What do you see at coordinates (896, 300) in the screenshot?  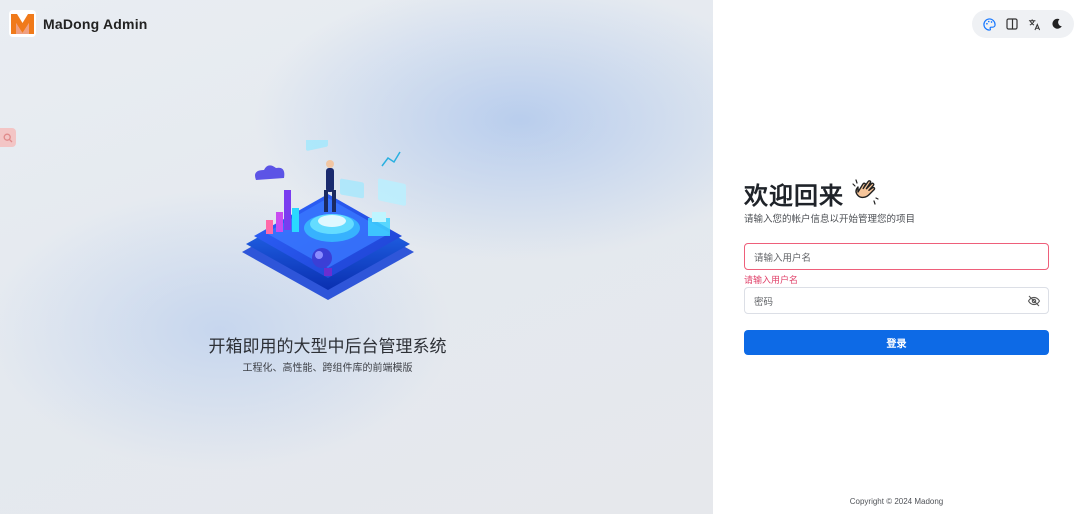 I see `password-field: 密码` at bounding box center [896, 300].